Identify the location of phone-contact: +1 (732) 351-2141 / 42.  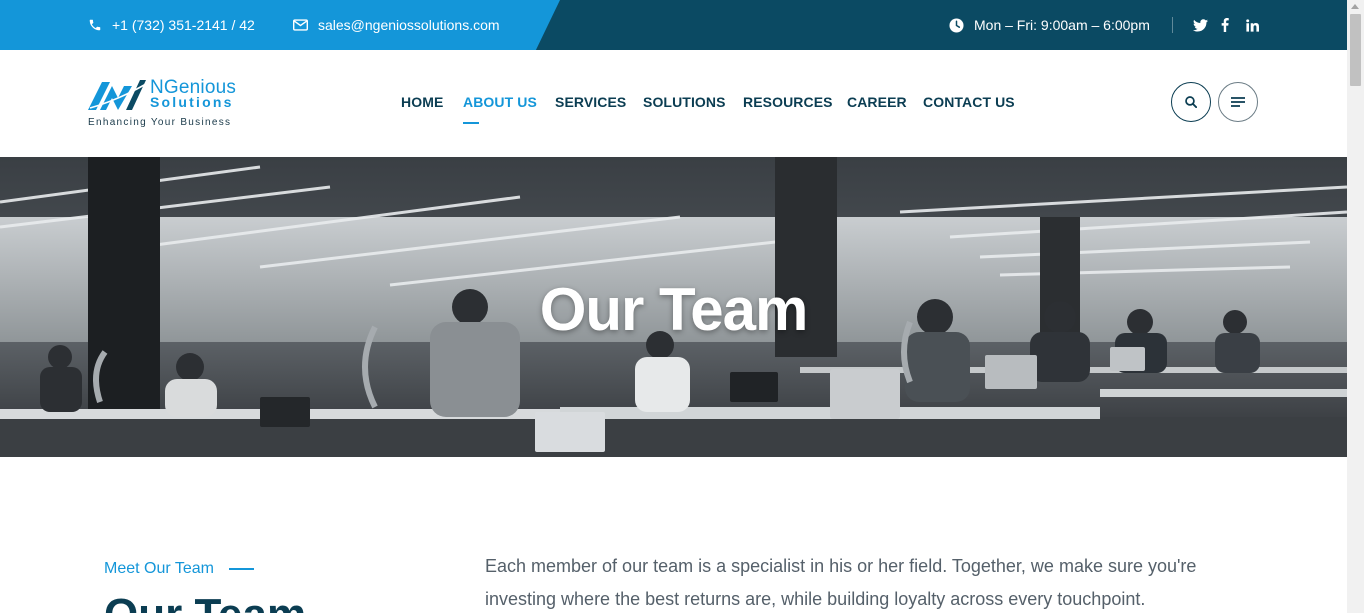
(171, 25).